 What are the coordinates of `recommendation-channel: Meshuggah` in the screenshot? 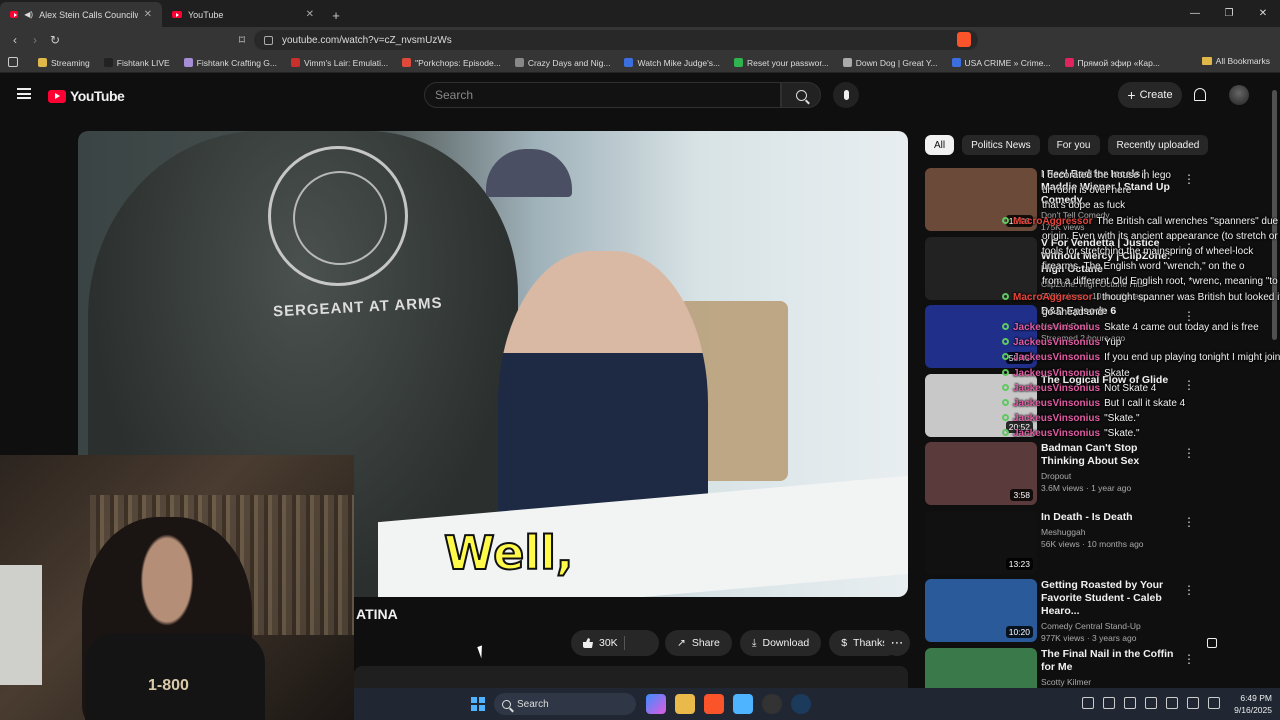 It's located at (1111, 532).